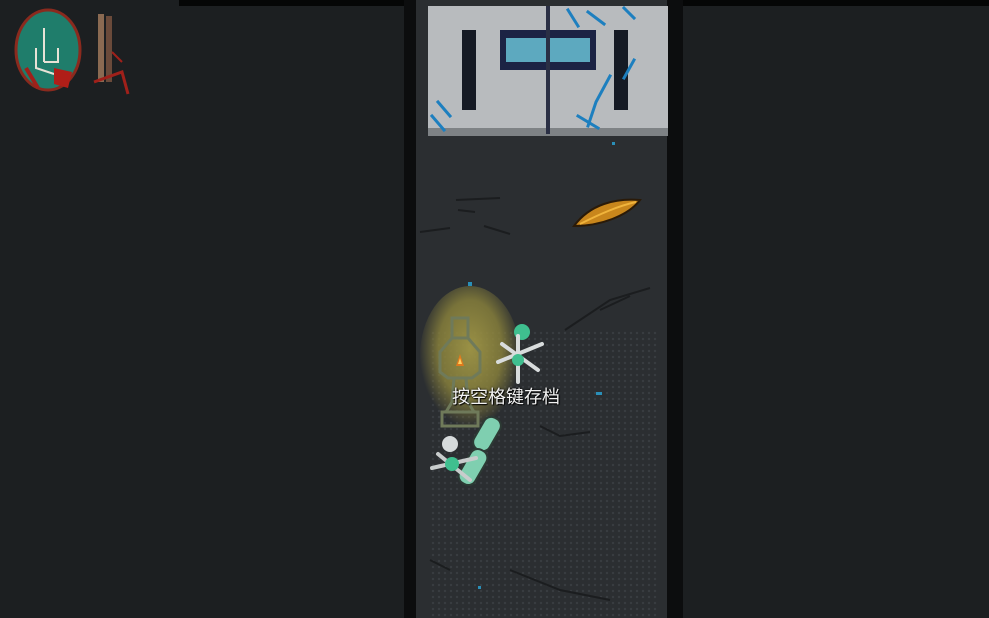 The width and height of the screenshot is (989, 618). What do you see at coordinates (48, 50) in the screenshot?
I see `hand-sign-portrait-icon` at bounding box center [48, 50].